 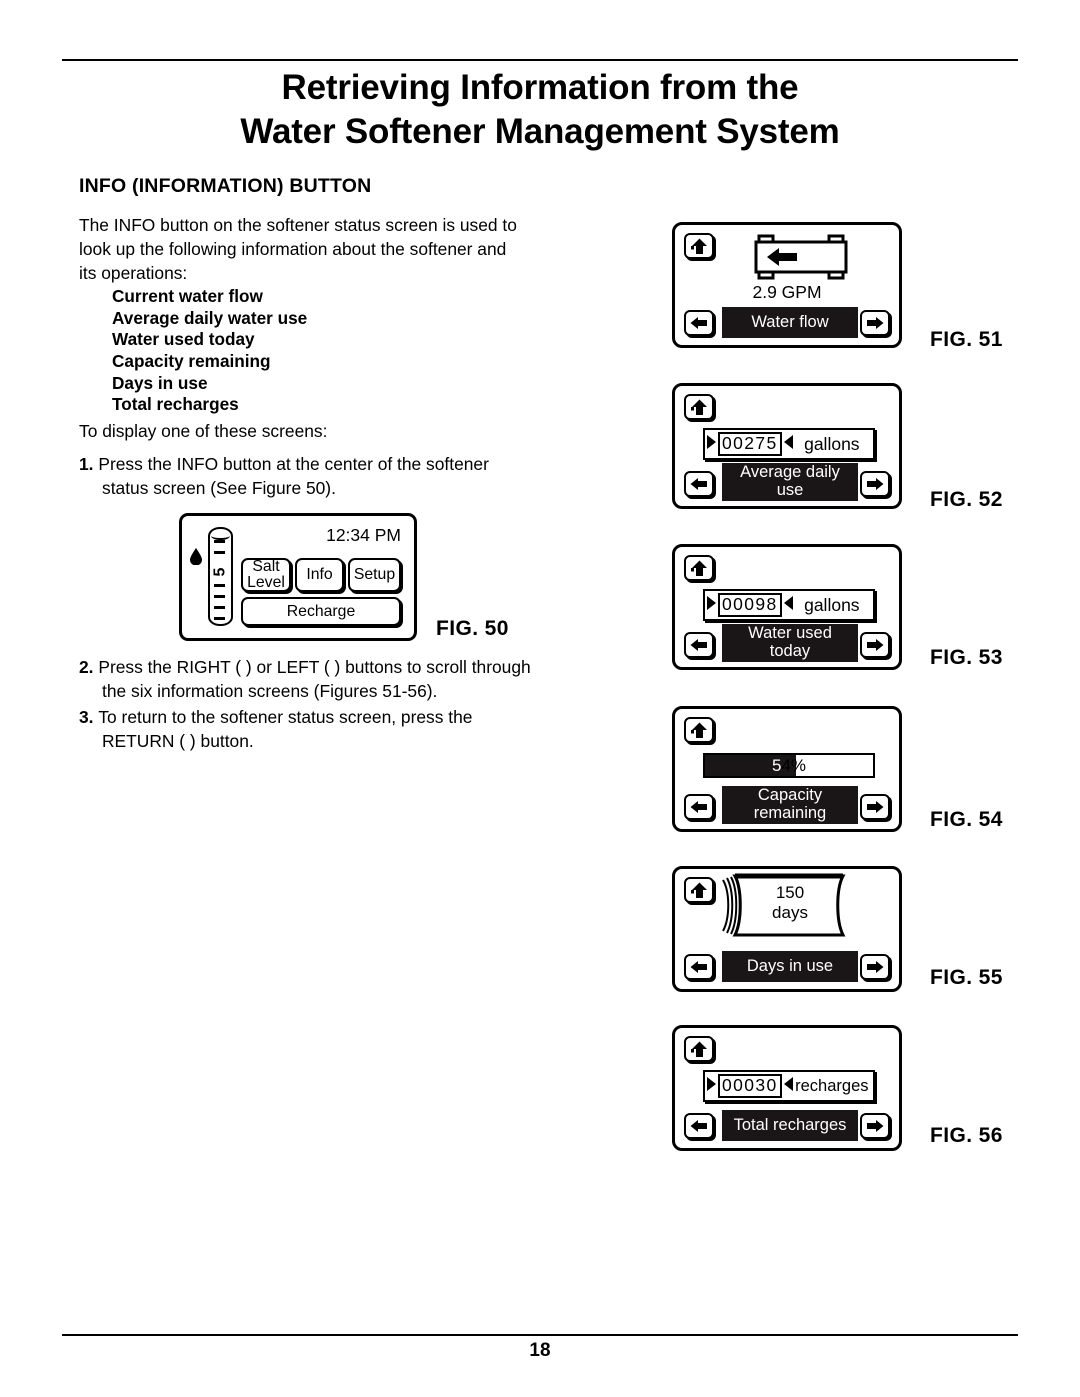 I want to click on screen-caption-line-1: Capacity, so click(x=790, y=795).